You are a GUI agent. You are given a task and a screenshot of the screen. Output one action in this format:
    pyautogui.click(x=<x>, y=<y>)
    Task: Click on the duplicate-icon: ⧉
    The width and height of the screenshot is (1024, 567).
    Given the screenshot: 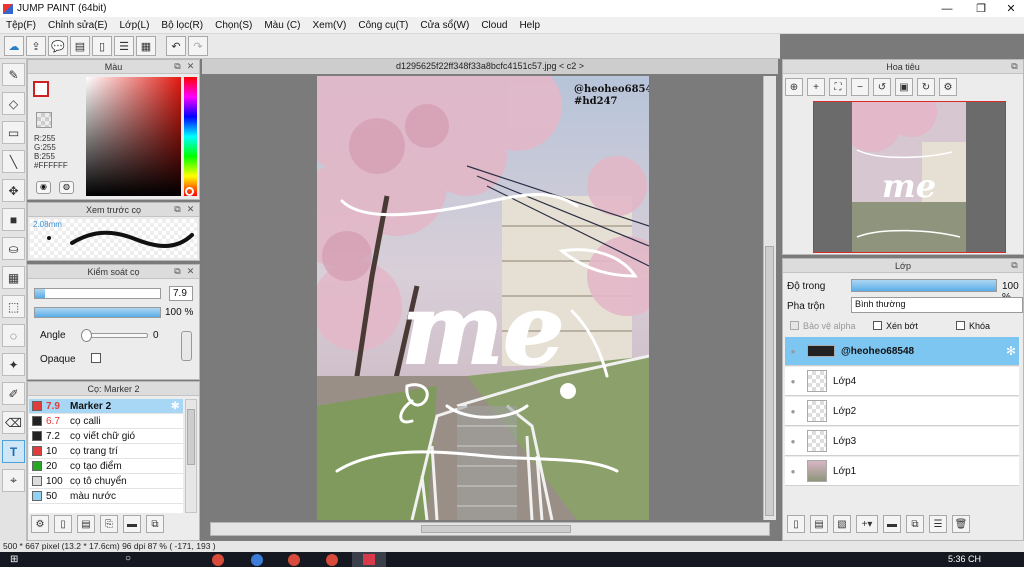 What is the action you would take?
    pyautogui.click(x=155, y=524)
    